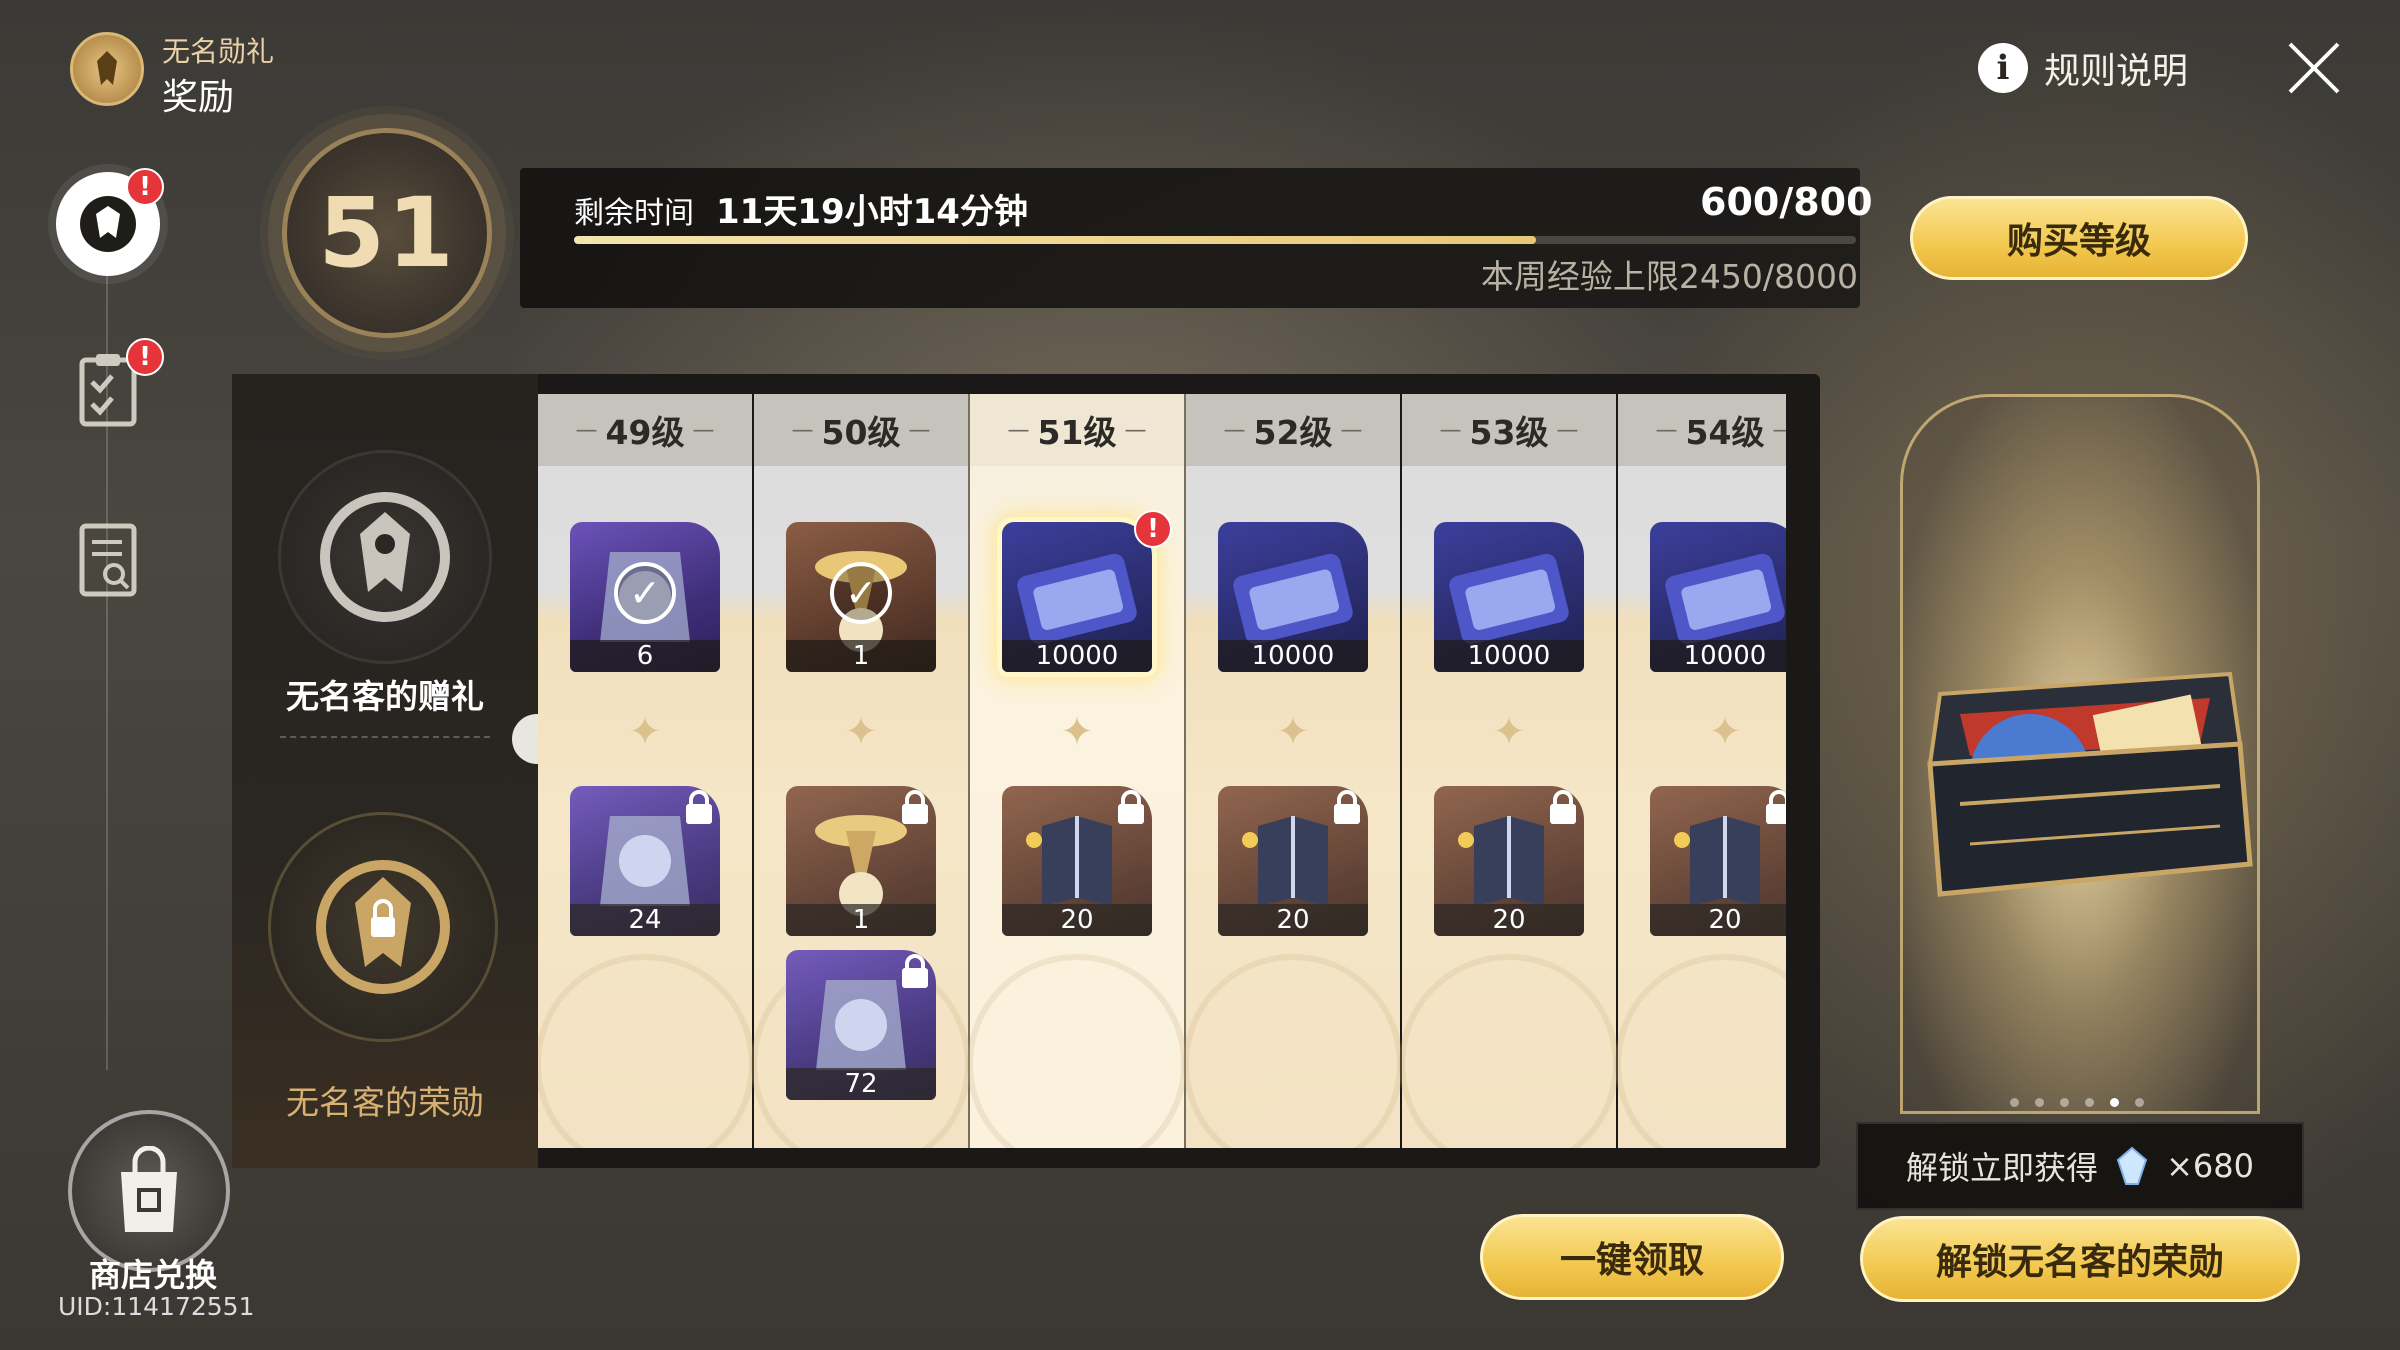 The width and height of the screenshot is (2400, 1350). Describe the element at coordinates (1293, 432) in the screenshot. I see `level-label: 52级` at that location.